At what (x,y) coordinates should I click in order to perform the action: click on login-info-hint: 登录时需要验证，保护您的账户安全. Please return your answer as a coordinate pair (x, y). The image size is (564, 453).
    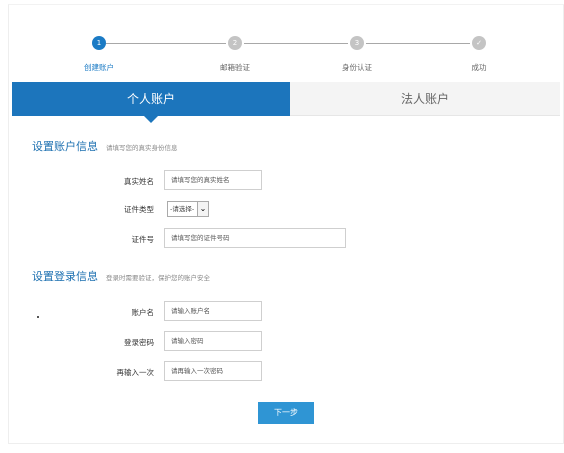
    Looking at the image, I should click on (158, 278).